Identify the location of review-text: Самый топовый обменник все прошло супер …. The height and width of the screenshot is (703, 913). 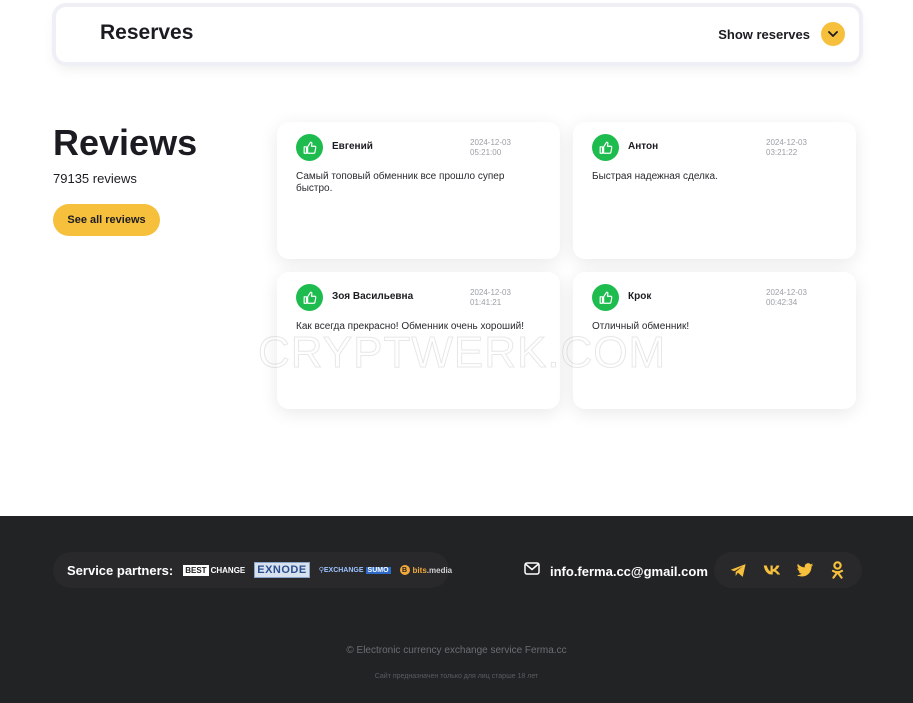
(400, 182).